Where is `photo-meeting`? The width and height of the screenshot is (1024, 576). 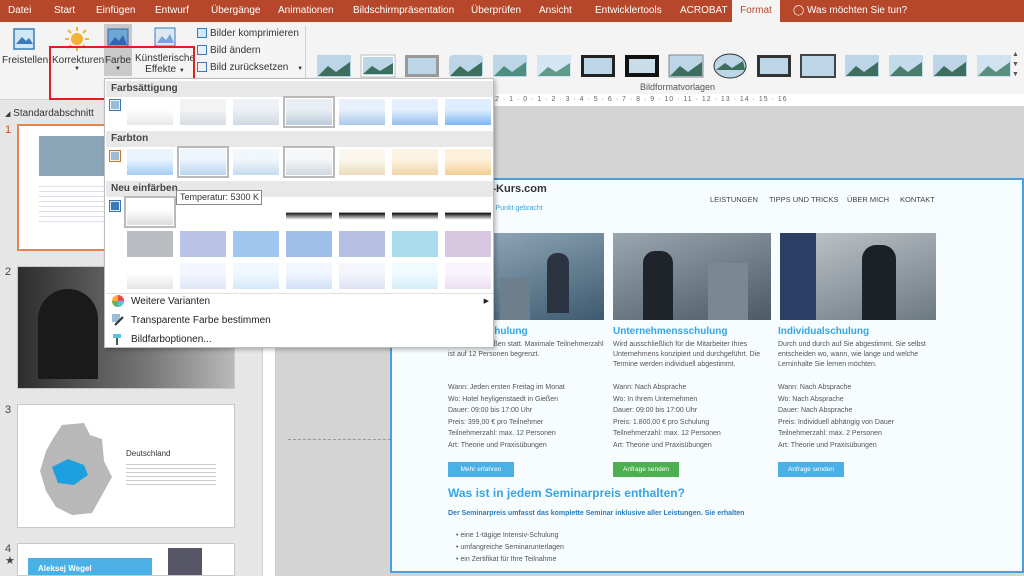 photo-meeting is located at coordinates (692, 276).